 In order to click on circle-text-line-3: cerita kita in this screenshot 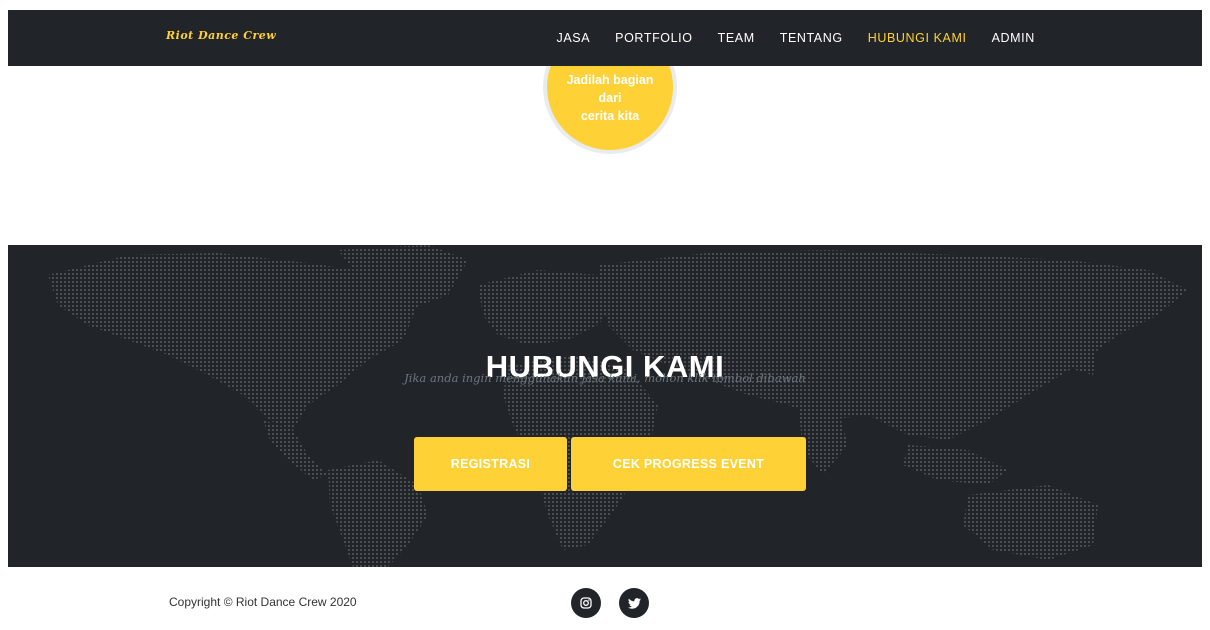, I will do `click(610, 116)`.